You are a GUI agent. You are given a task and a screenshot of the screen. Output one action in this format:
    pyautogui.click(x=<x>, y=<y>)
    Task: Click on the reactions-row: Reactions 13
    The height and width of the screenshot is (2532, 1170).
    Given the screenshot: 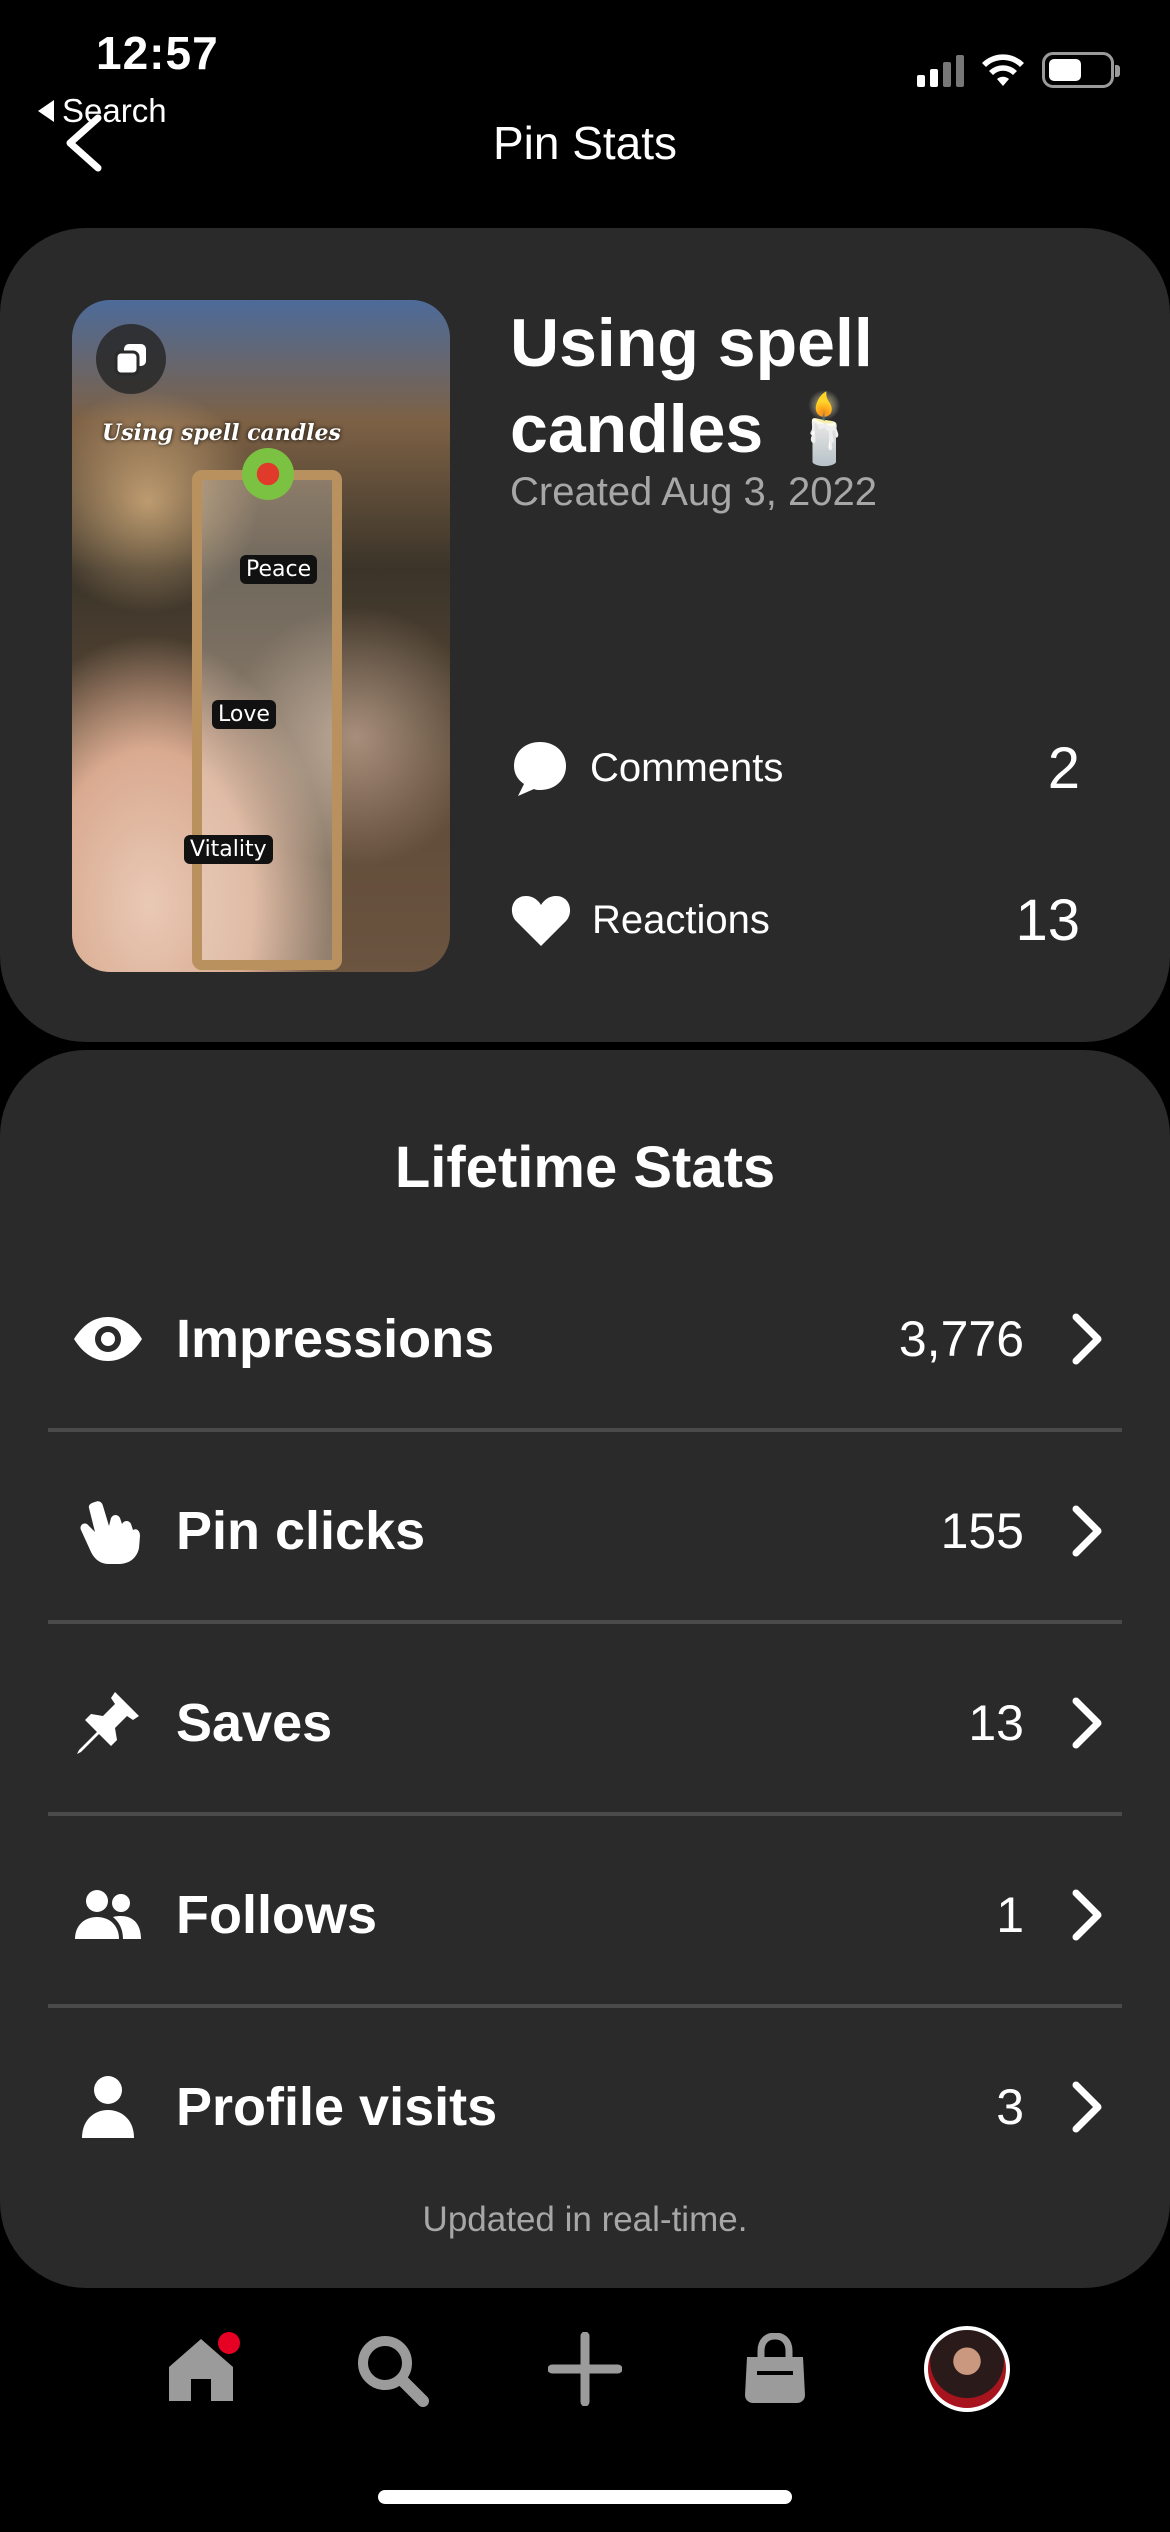 What is the action you would take?
    pyautogui.click(x=800, y=920)
    